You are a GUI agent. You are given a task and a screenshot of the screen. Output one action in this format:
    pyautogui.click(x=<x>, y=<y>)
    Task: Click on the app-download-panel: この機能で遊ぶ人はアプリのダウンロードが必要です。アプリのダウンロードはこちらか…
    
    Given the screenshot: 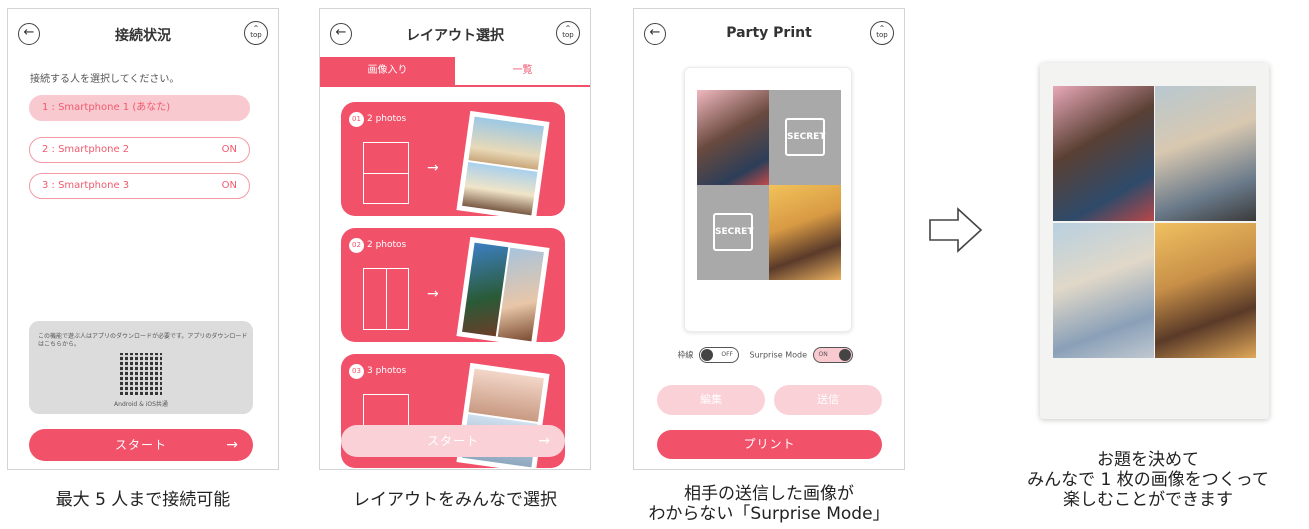 What is the action you would take?
    pyautogui.click(x=141, y=367)
    